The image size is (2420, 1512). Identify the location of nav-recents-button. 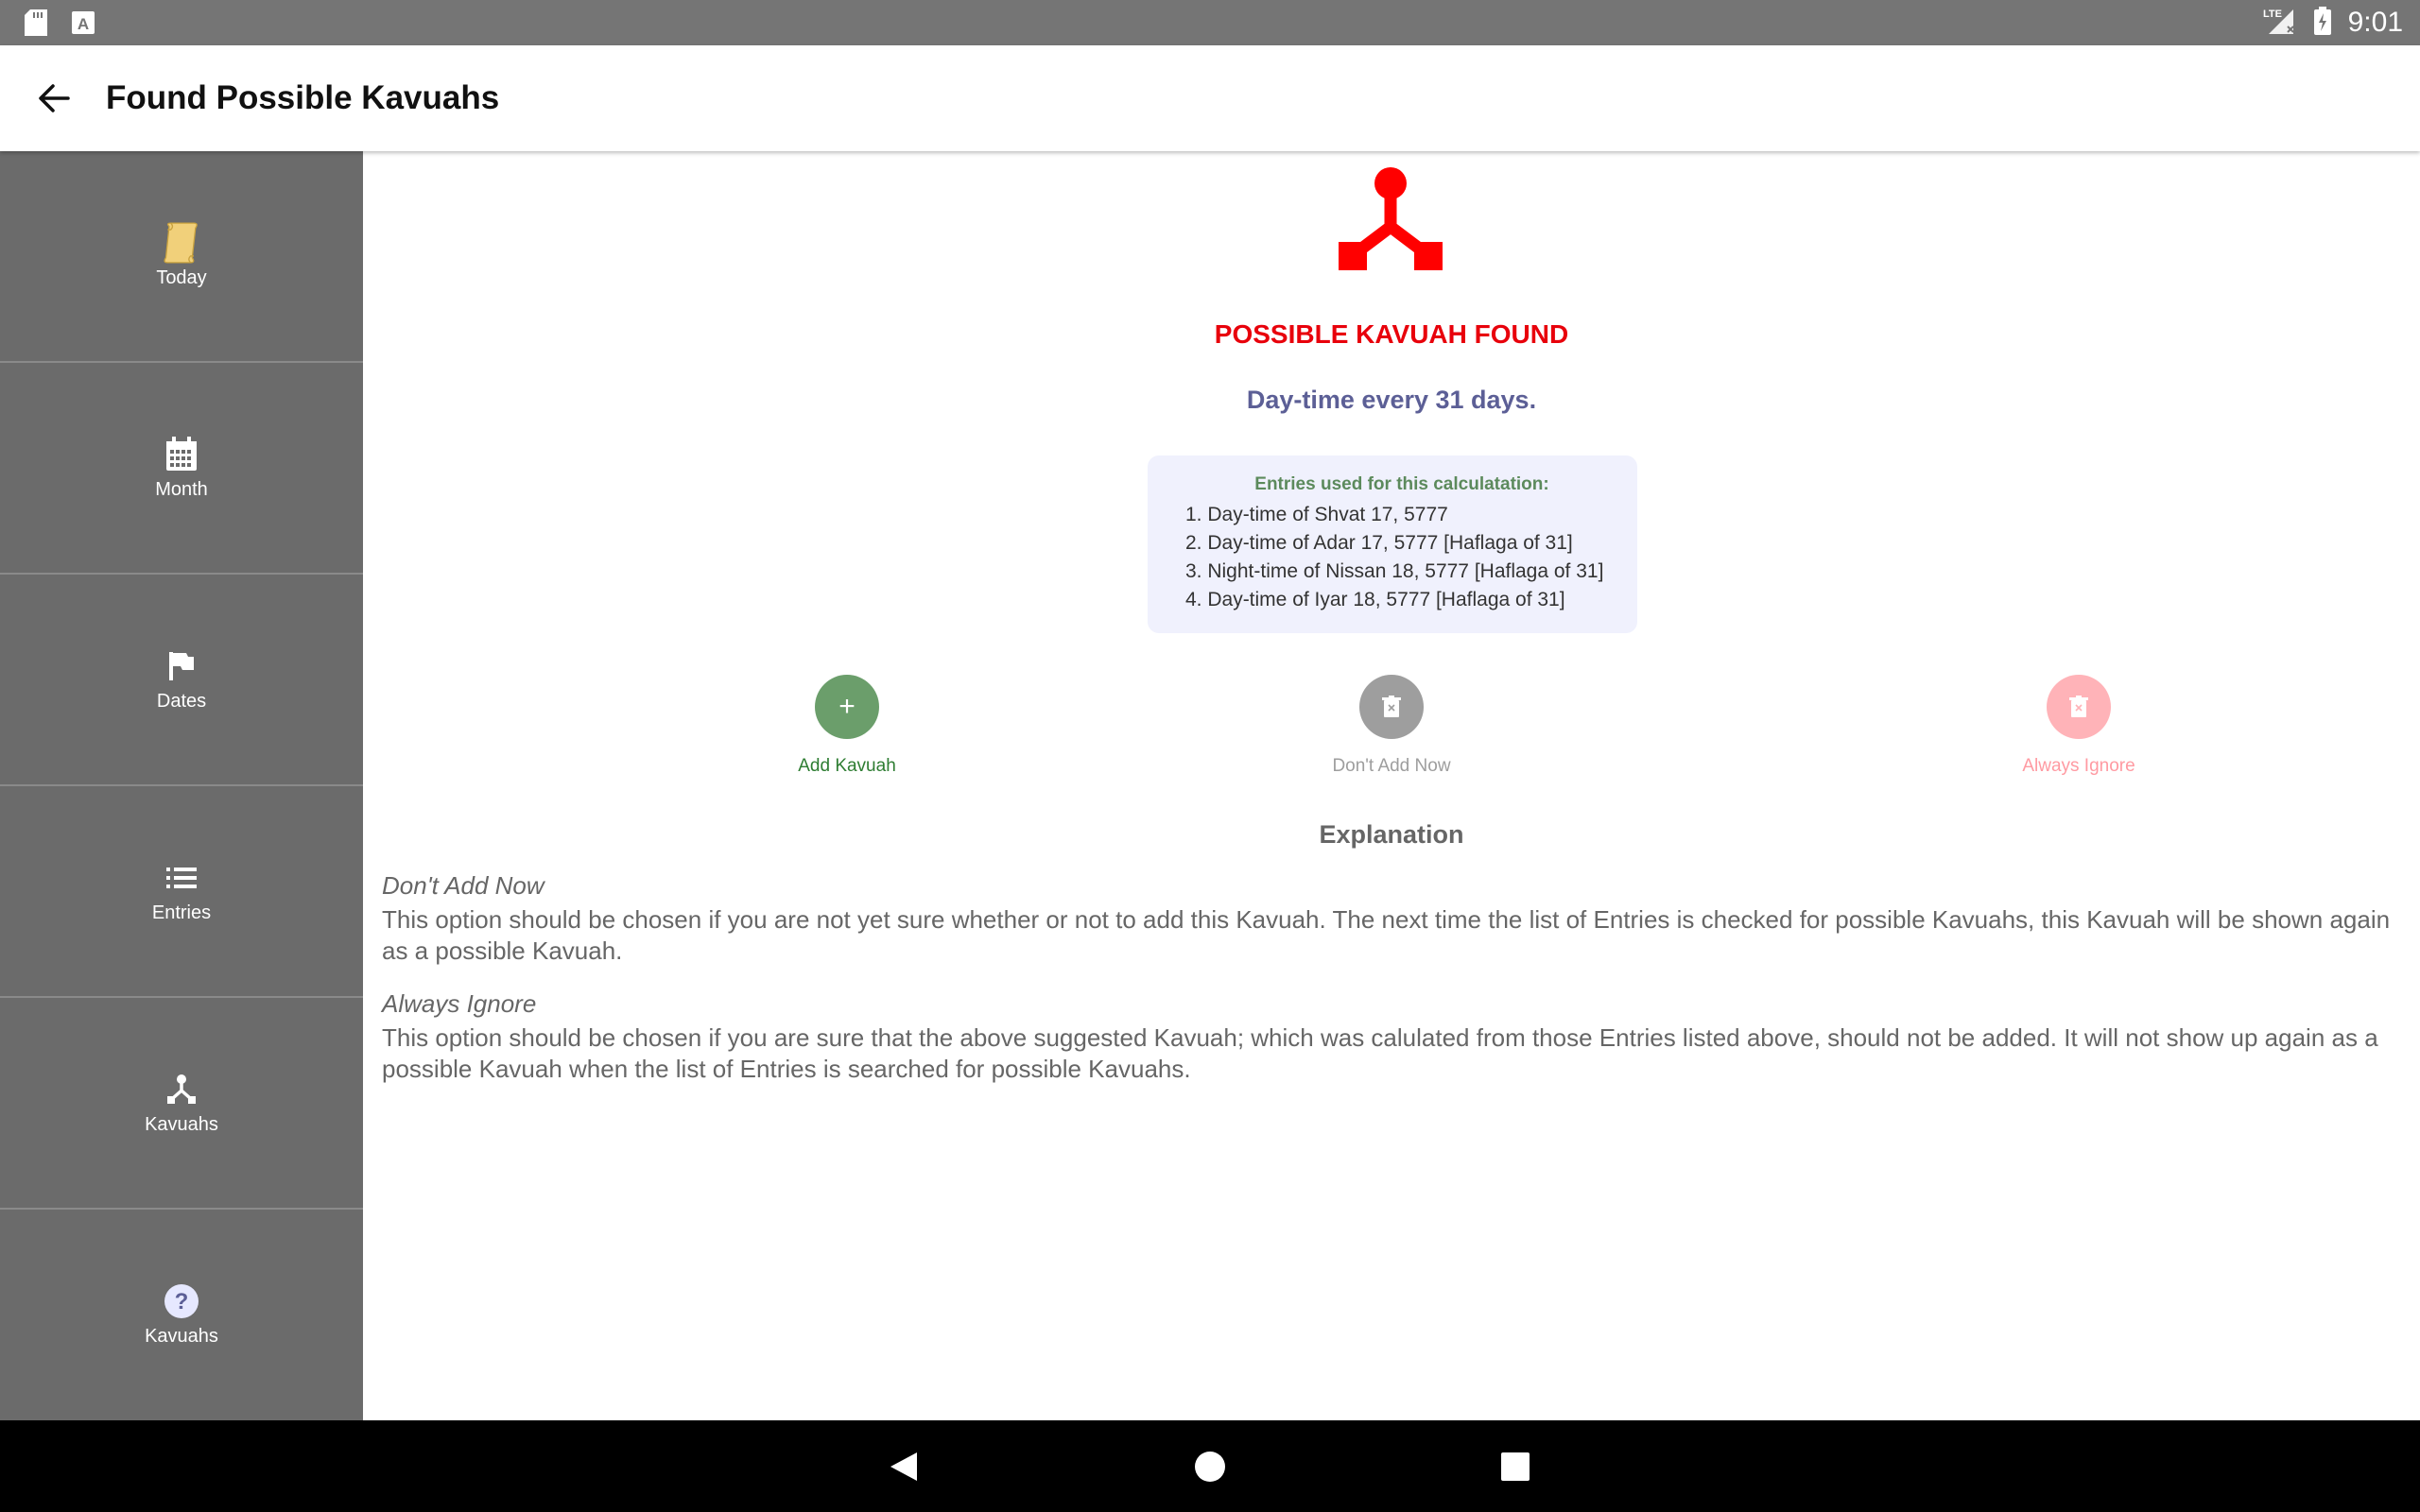
(1515, 1466).